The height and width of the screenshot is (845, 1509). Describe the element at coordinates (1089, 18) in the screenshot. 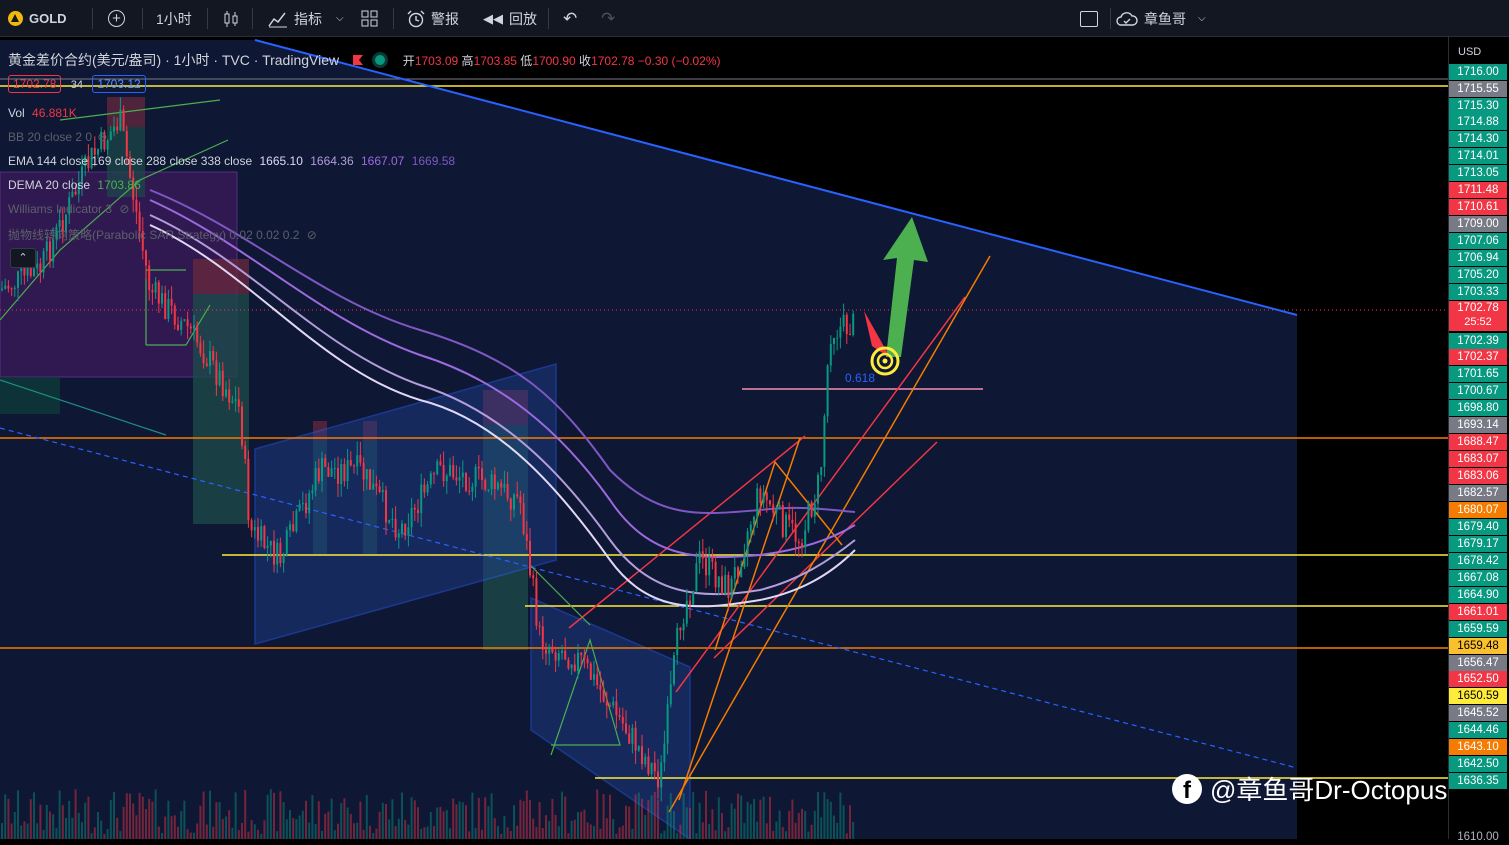

I see `fullscreen-button` at that location.